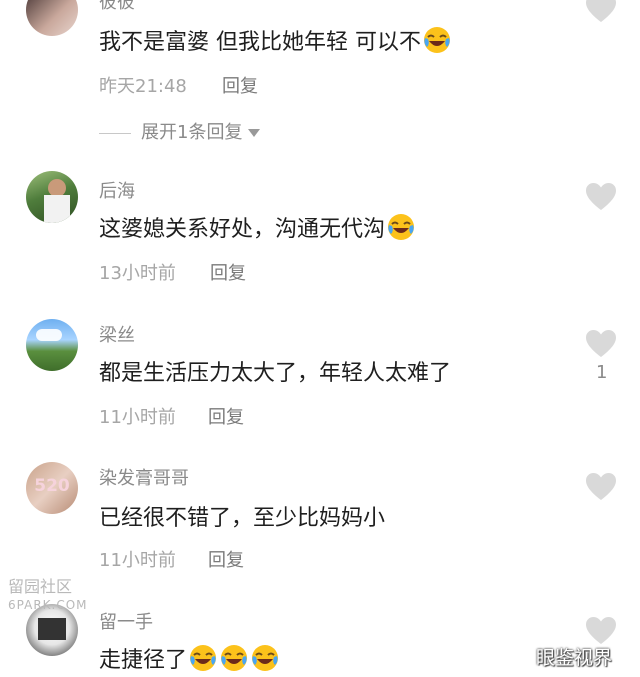  I want to click on comment-time: 昨天21:48, so click(143, 86).